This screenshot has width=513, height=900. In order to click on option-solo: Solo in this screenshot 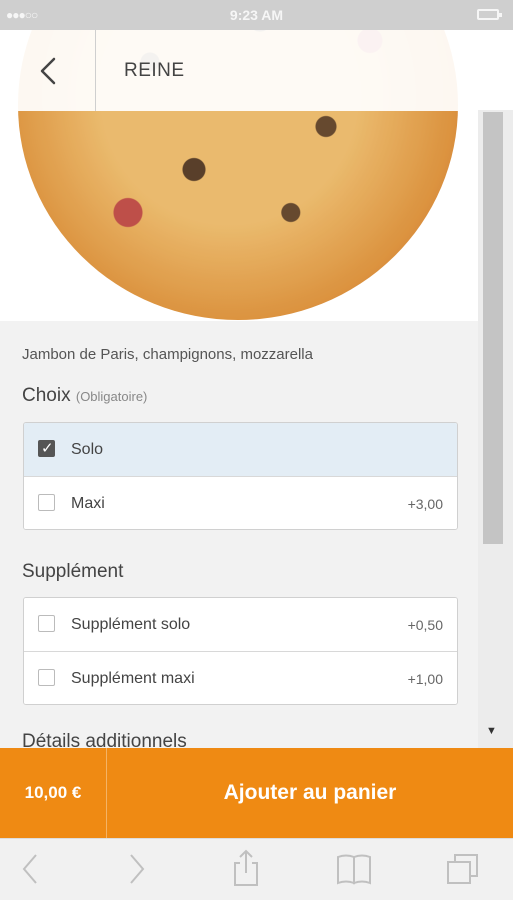, I will do `click(240, 449)`.